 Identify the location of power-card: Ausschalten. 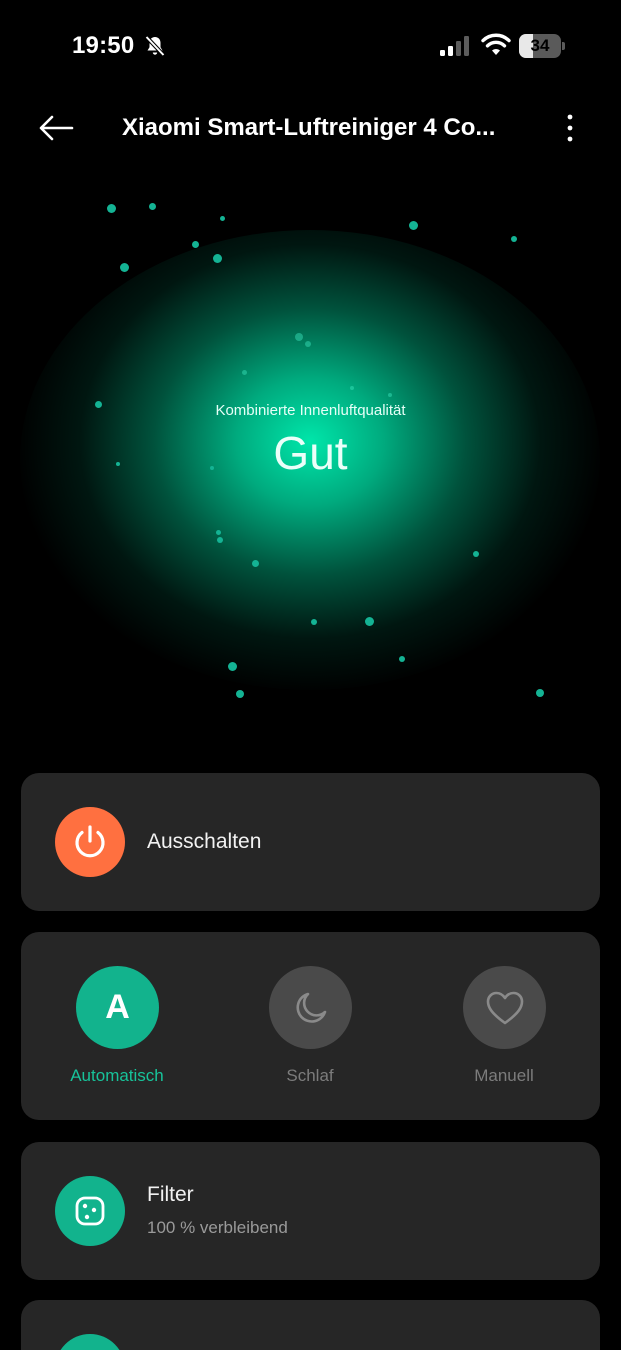
(310, 842).